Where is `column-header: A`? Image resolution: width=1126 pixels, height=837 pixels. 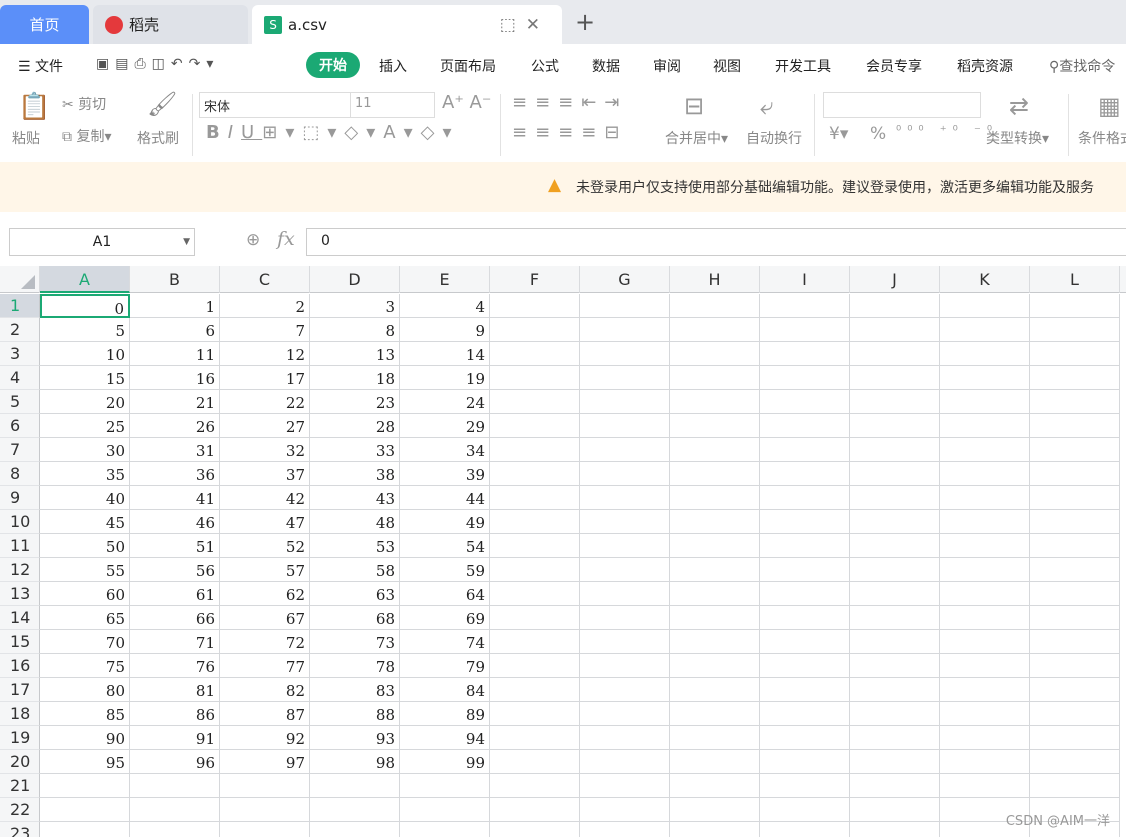 column-header: A is located at coordinates (85, 279).